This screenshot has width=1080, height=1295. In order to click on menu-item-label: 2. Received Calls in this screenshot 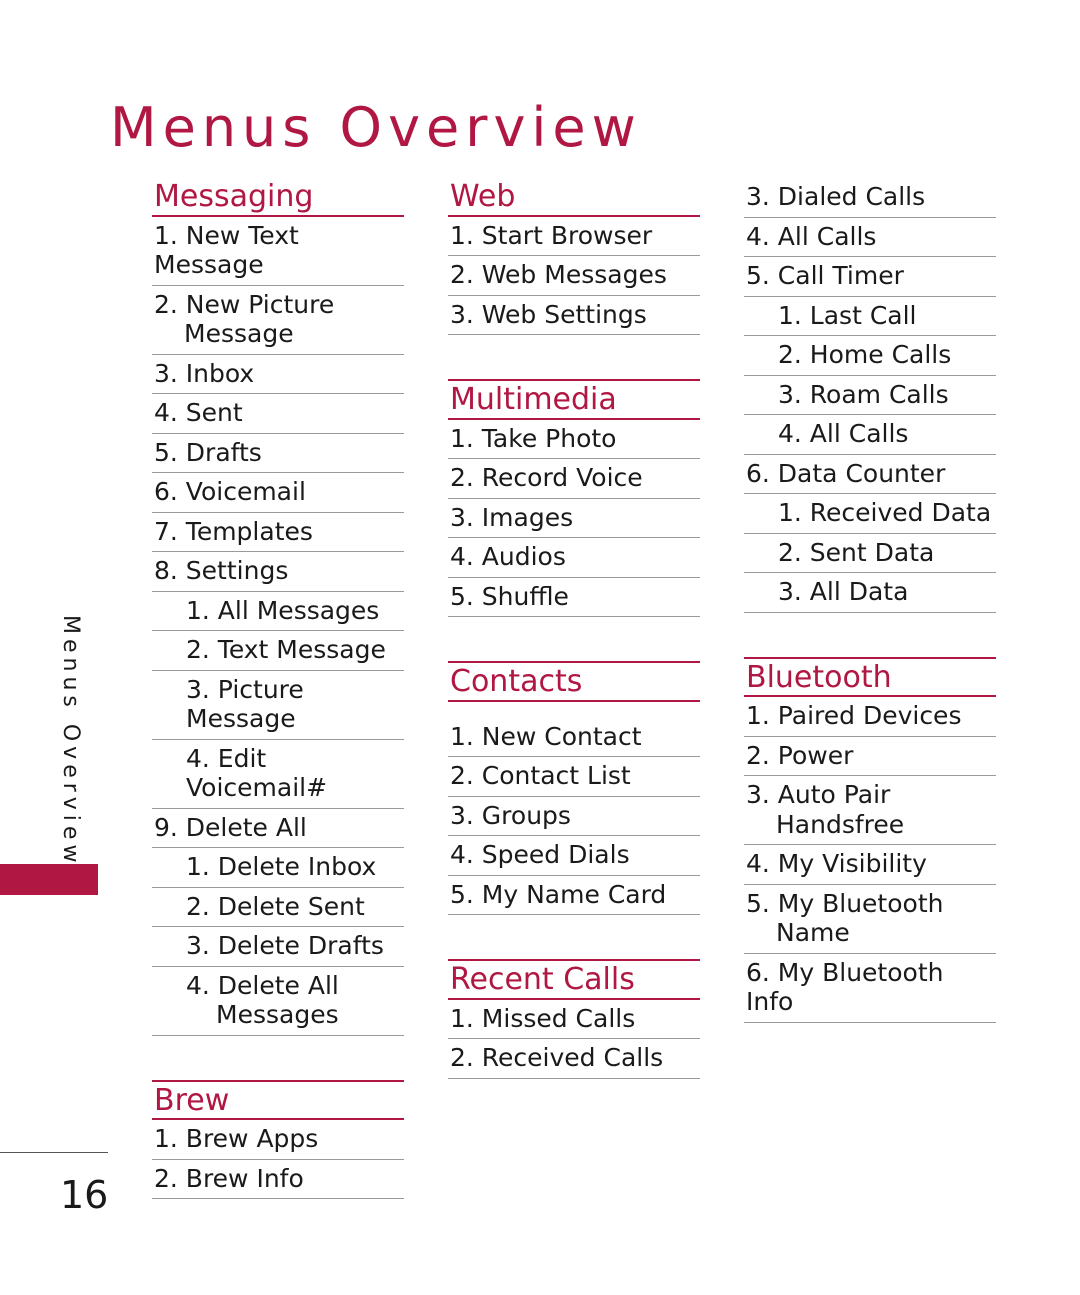, I will do `click(557, 1058)`.